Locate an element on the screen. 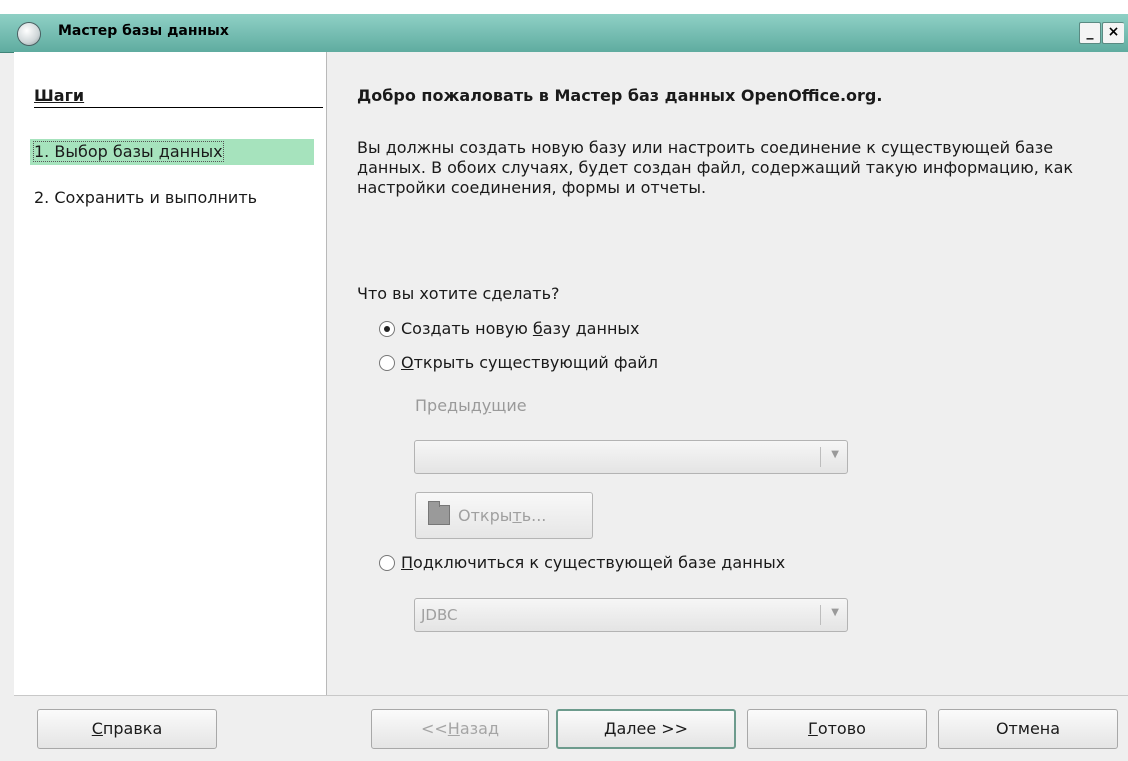 This screenshot has height=761, width=1128. connection-type-combo: JDBC ▼ is located at coordinates (631, 615).